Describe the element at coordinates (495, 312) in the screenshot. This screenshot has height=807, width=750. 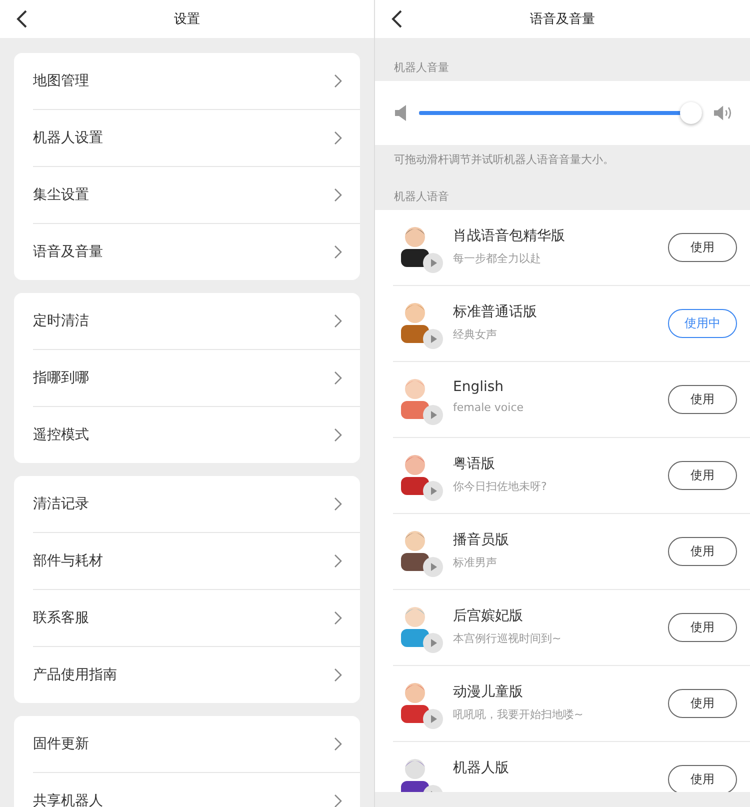
I see `voice-name: 标准普通话版` at that location.